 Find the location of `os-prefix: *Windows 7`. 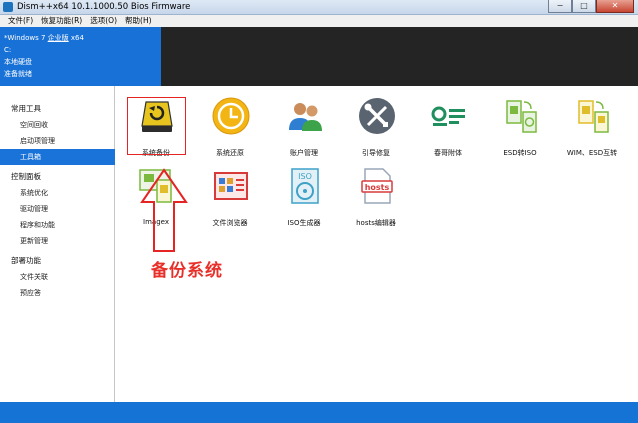

os-prefix: *Windows 7 is located at coordinates (26, 38).